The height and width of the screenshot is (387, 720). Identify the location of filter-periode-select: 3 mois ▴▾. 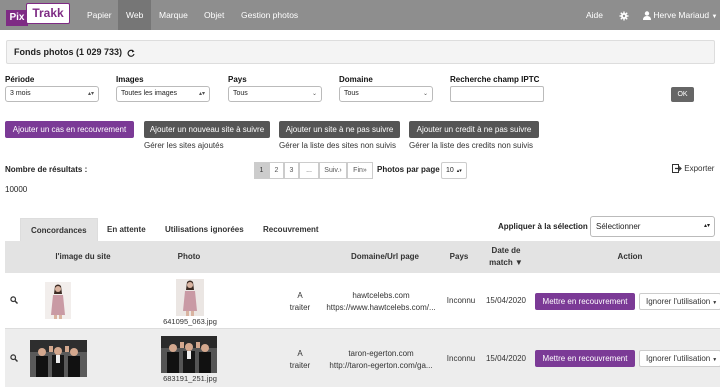
(52, 94).